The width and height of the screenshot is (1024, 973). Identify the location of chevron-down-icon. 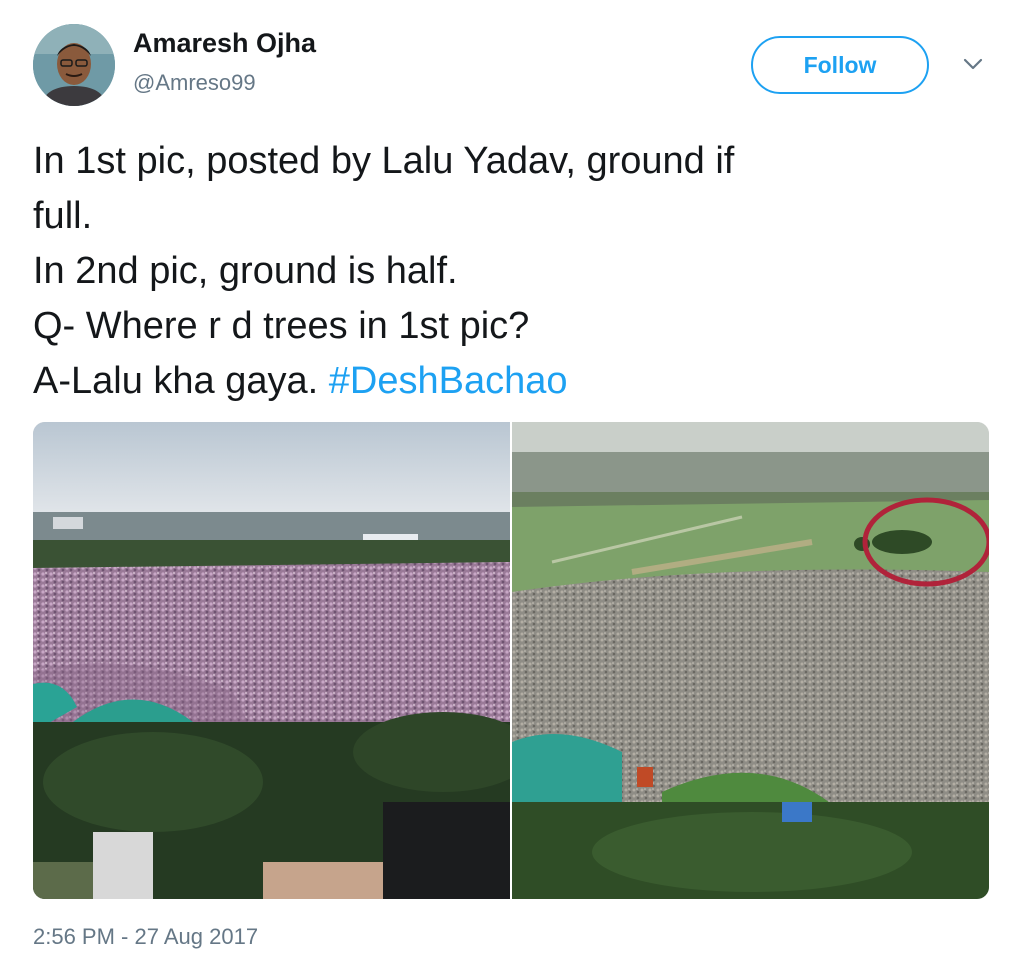
(973, 64).